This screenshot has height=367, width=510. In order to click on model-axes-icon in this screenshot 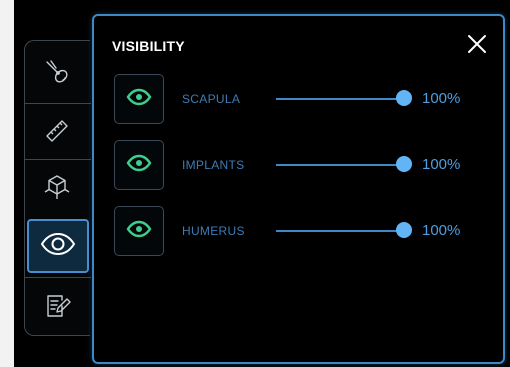, I will do `click(57, 189)`.